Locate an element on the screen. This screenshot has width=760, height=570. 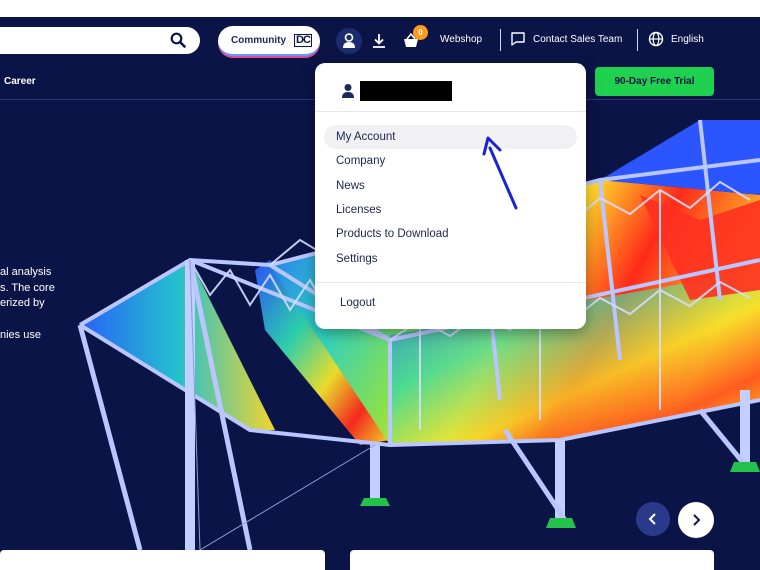
chevron-left-icon is located at coordinates (652, 519).